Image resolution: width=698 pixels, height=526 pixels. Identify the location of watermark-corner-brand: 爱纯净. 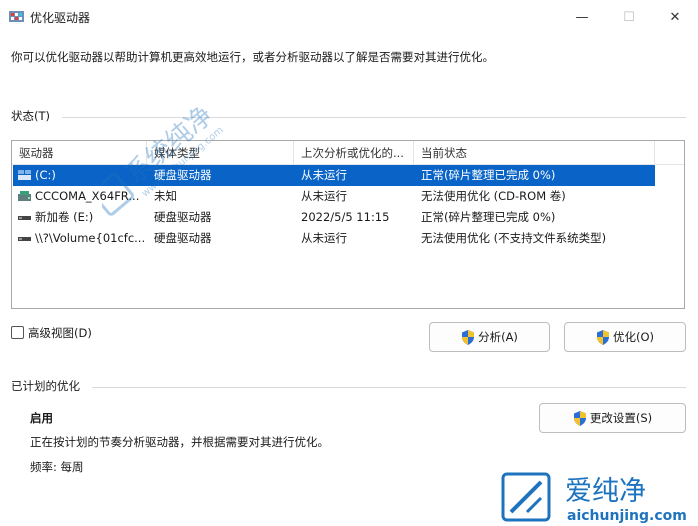
(605, 491).